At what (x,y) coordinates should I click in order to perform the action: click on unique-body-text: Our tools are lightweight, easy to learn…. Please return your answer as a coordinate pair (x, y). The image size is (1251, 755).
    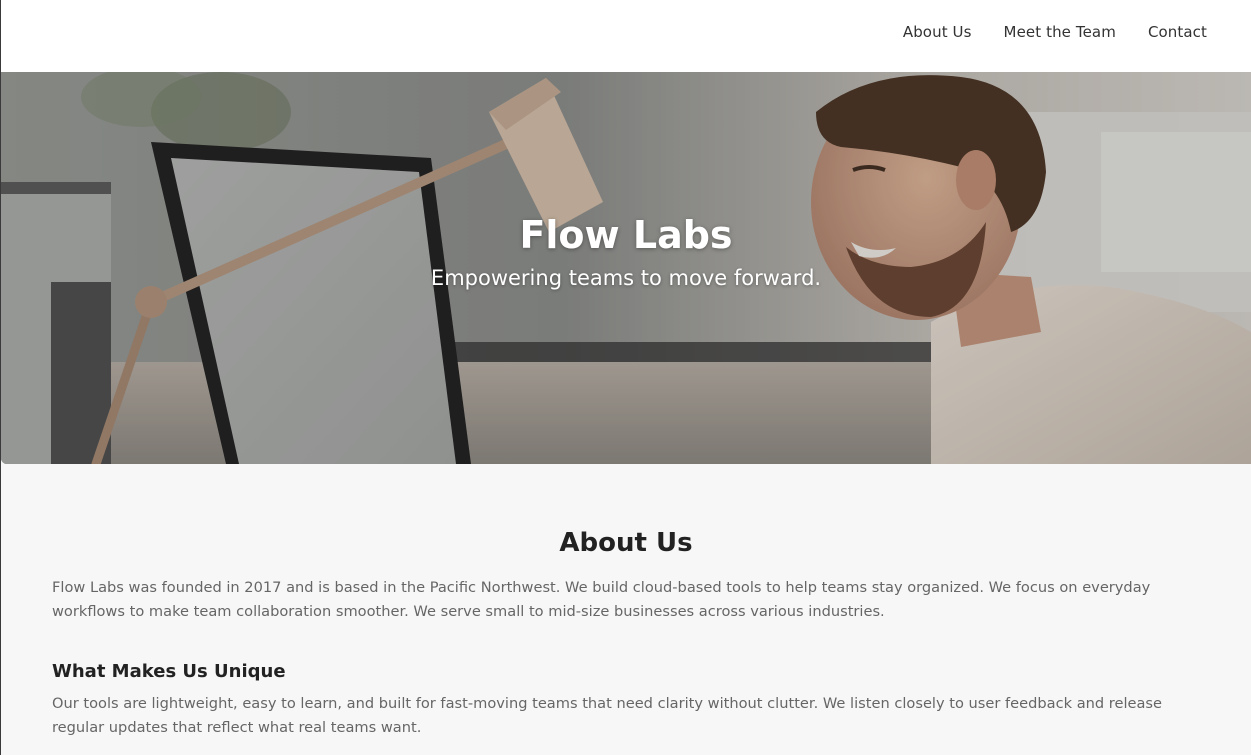
    Looking at the image, I should click on (607, 715).